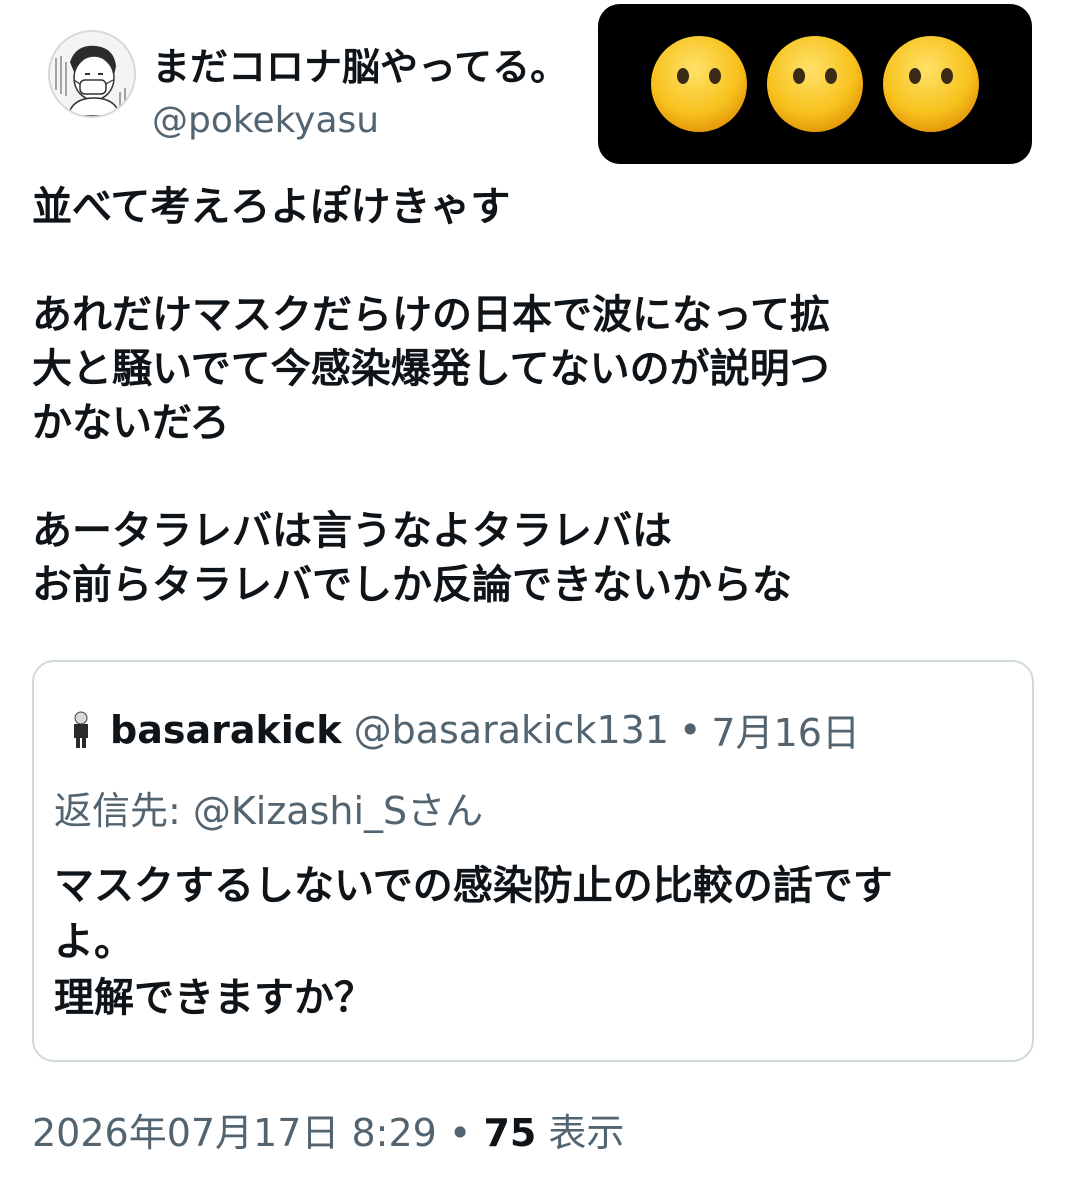 The width and height of the screenshot is (1067, 1200). What do you see at coordinates (271, 207) in the screenshot?
I see `tweet-paragraph: 並べて考えろよぽけきゃす` at bounding box center [271, 207].